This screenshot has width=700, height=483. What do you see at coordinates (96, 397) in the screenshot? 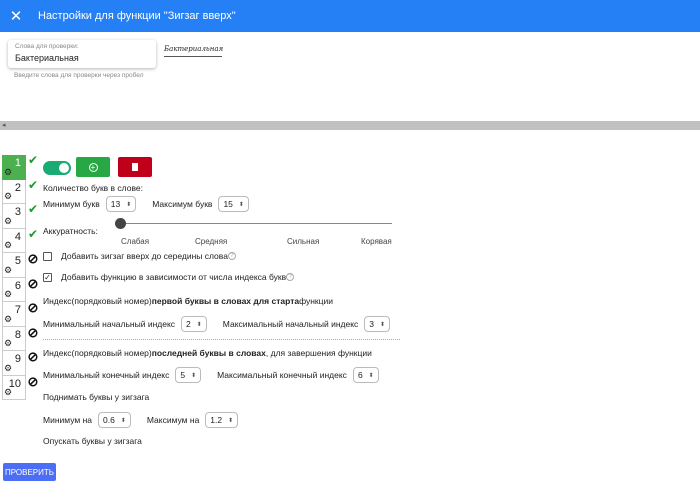
I see `raise-title: Поднимать буквы у зигзага` at bounding box center [96, 397].